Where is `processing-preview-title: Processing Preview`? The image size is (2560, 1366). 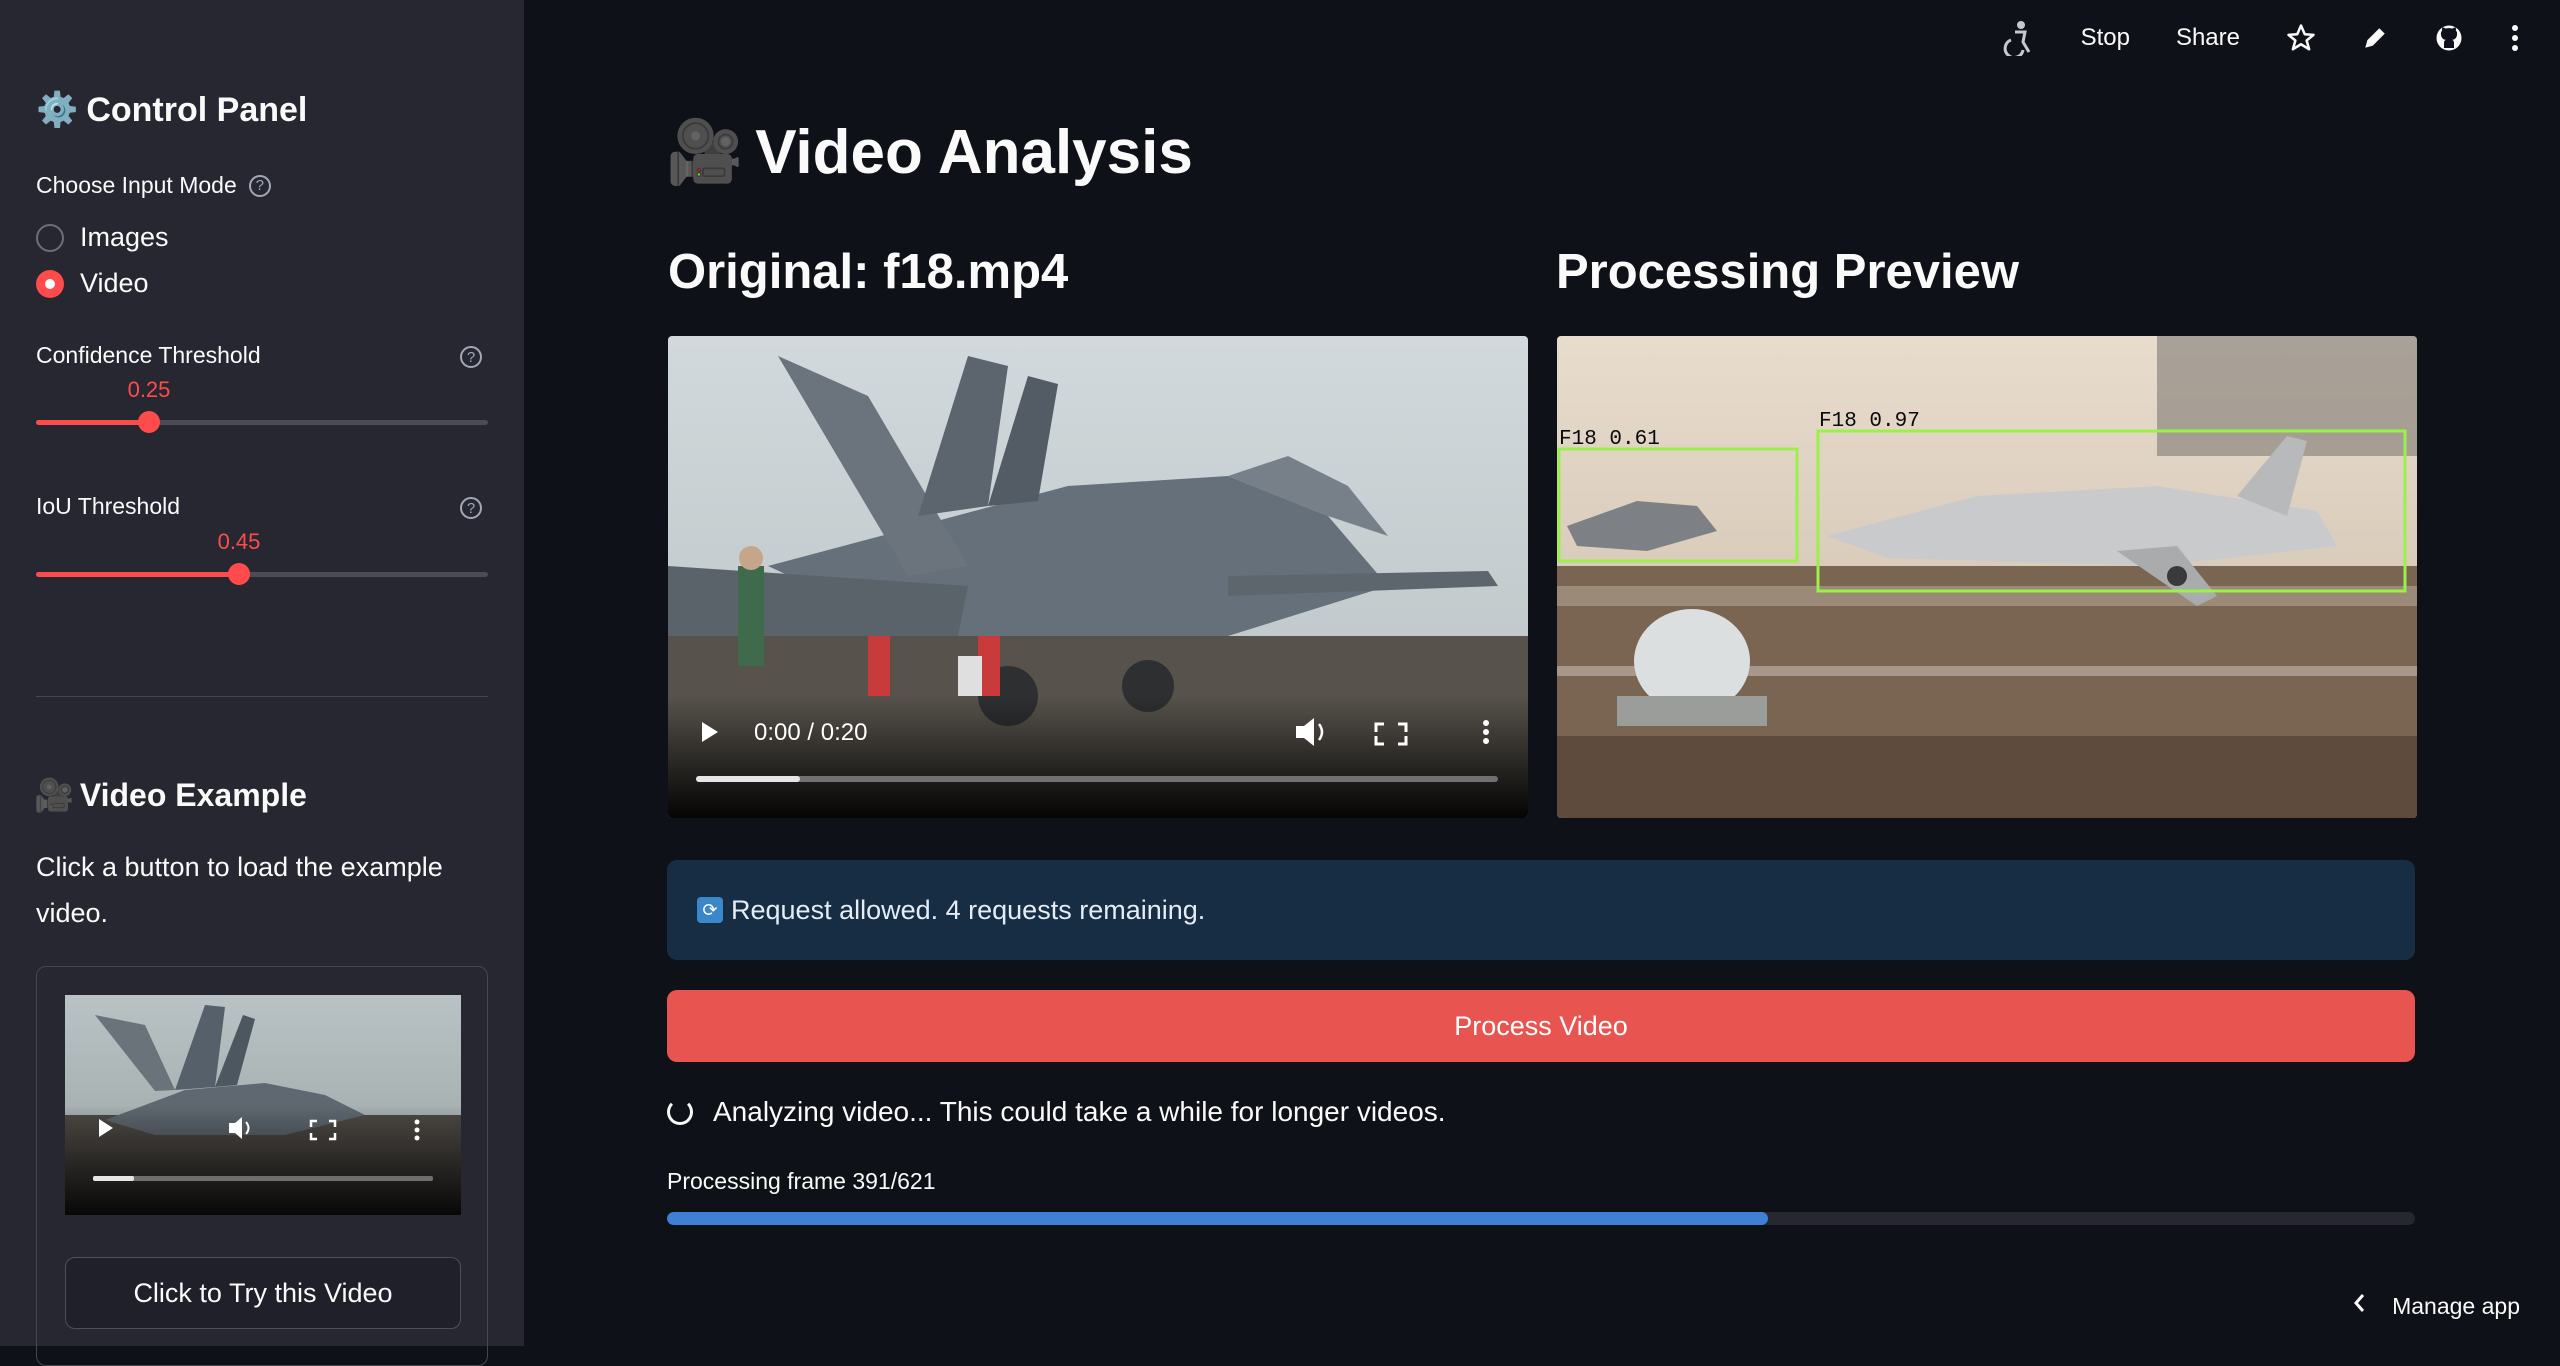 processing-preview-title: Processing Preview is located at coordinates (1788, 272).